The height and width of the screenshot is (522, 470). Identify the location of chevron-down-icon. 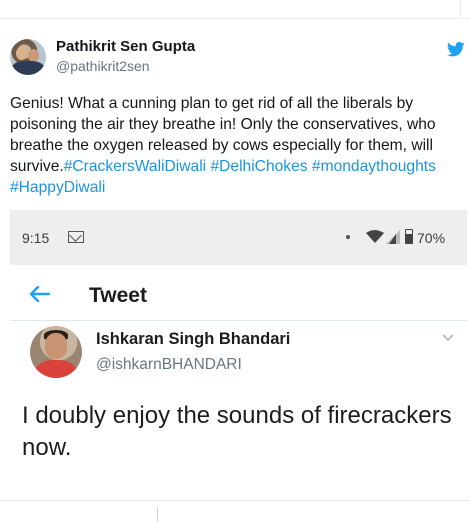
(448, 338).